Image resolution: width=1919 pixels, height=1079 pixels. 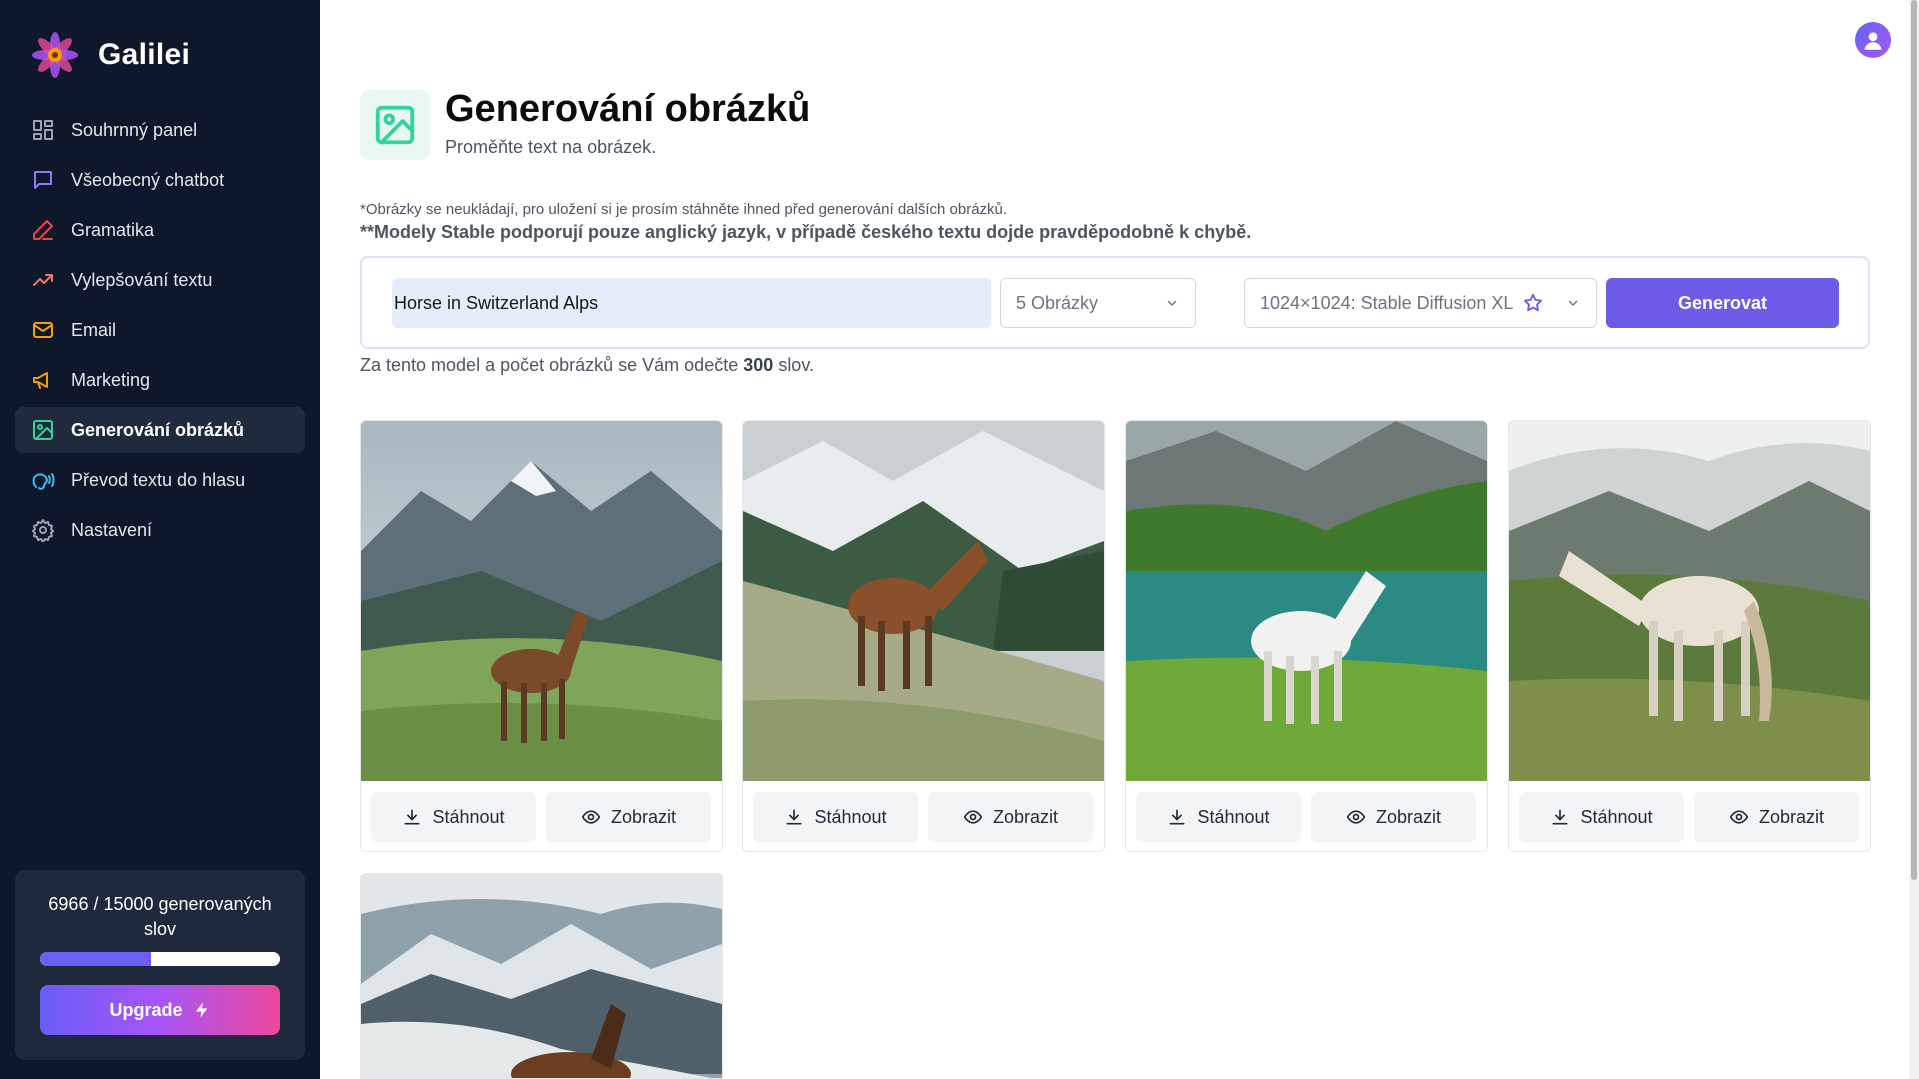 I want to click on sidebar-item-marketing: Marketing, so click(x=160, y=380).